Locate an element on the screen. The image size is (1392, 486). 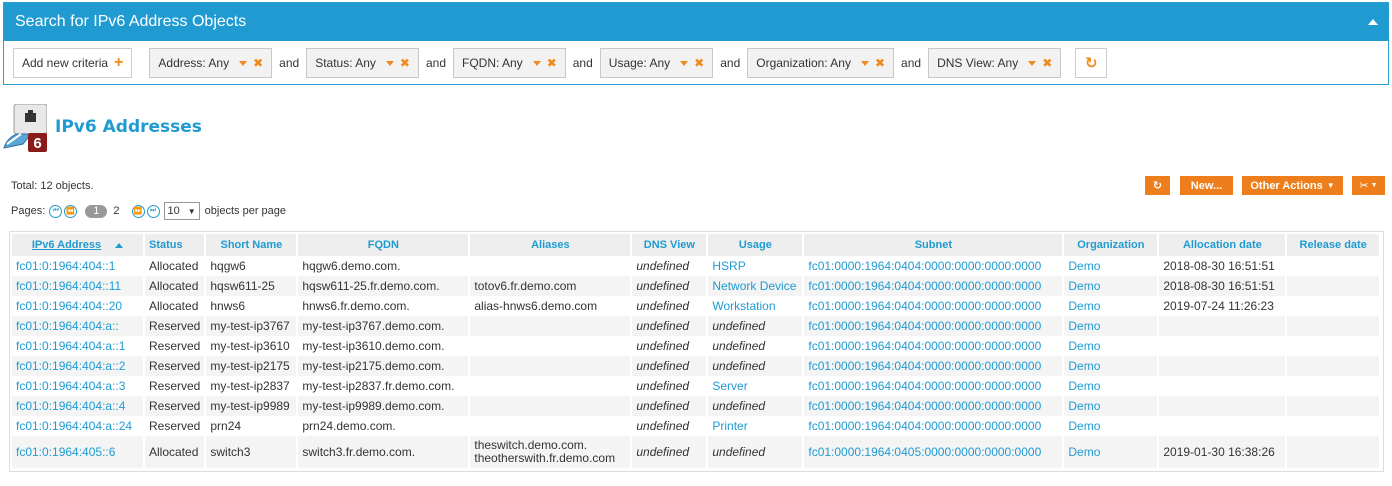
cell-ipv6-address-text: fc01:0:1964:404:a::24 is located at coordinates (74, 426).